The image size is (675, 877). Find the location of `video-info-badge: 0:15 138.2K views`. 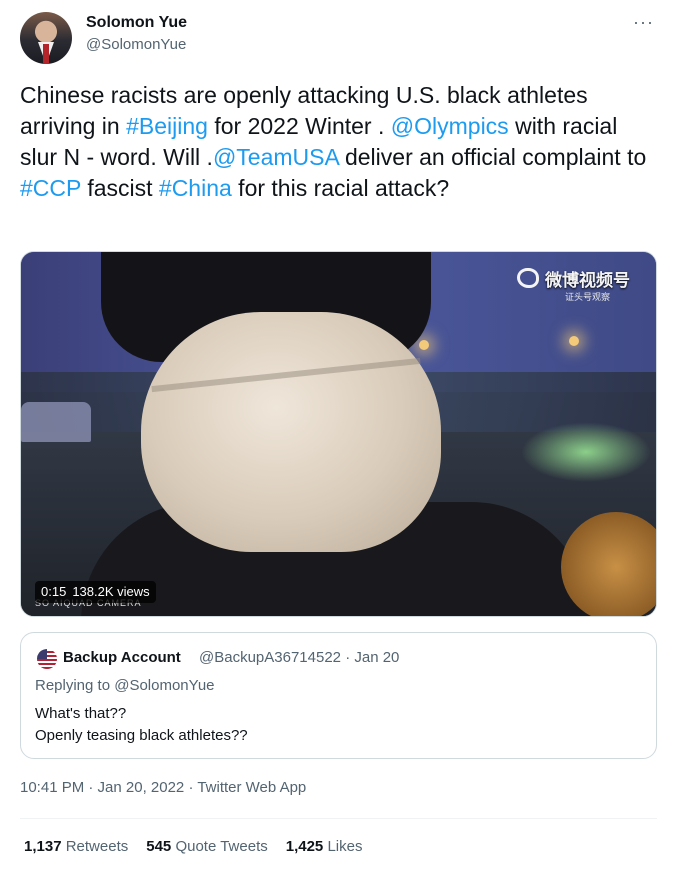

video-info-badge: 0:15 138.2K views is located at coordinates (95, 592).